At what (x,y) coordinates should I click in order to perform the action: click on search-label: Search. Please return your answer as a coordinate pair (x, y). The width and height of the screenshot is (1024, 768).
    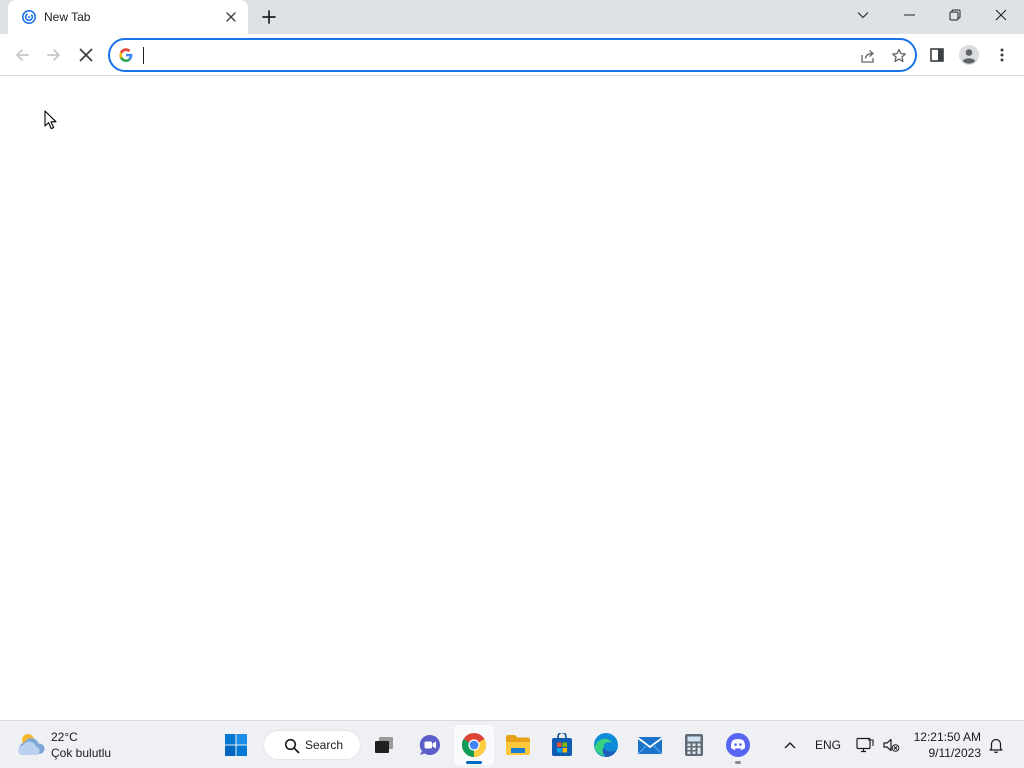
    Looking at the image, I should click on (324, 745).